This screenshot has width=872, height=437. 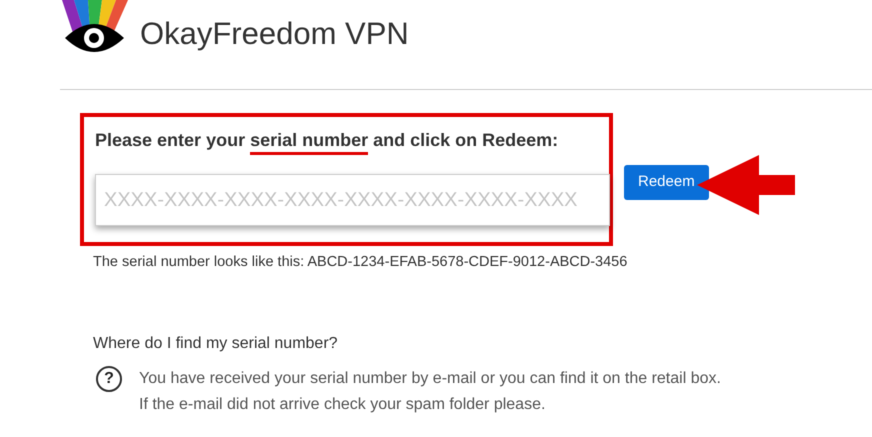 I want to click on serial-input-field: XXXX-XXXX-XXXX-XXXX-XXXX-XXXX-XXXX-XXXX, so click(x=352, y=200).